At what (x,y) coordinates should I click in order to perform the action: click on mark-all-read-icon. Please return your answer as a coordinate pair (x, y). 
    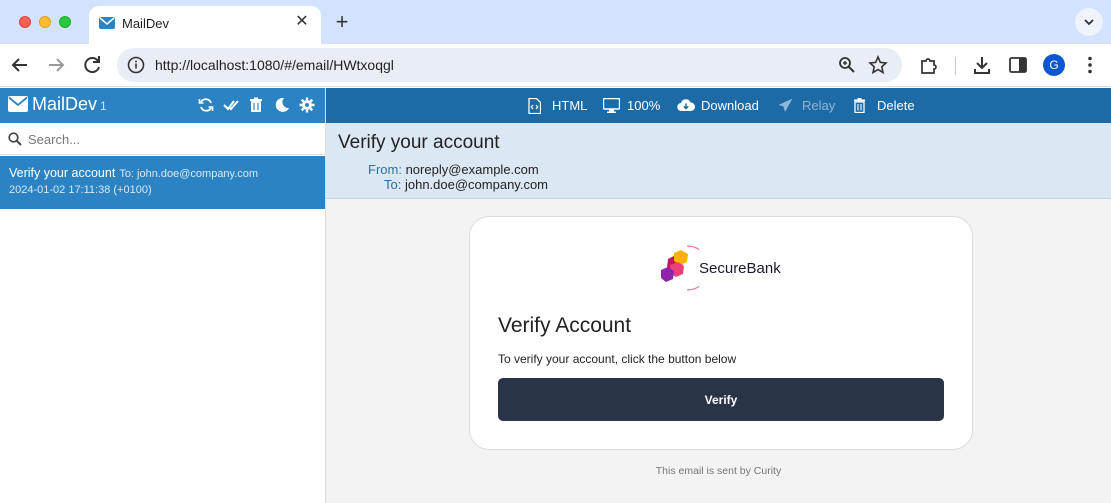
    Looking at the image, I should click on (231, 105).